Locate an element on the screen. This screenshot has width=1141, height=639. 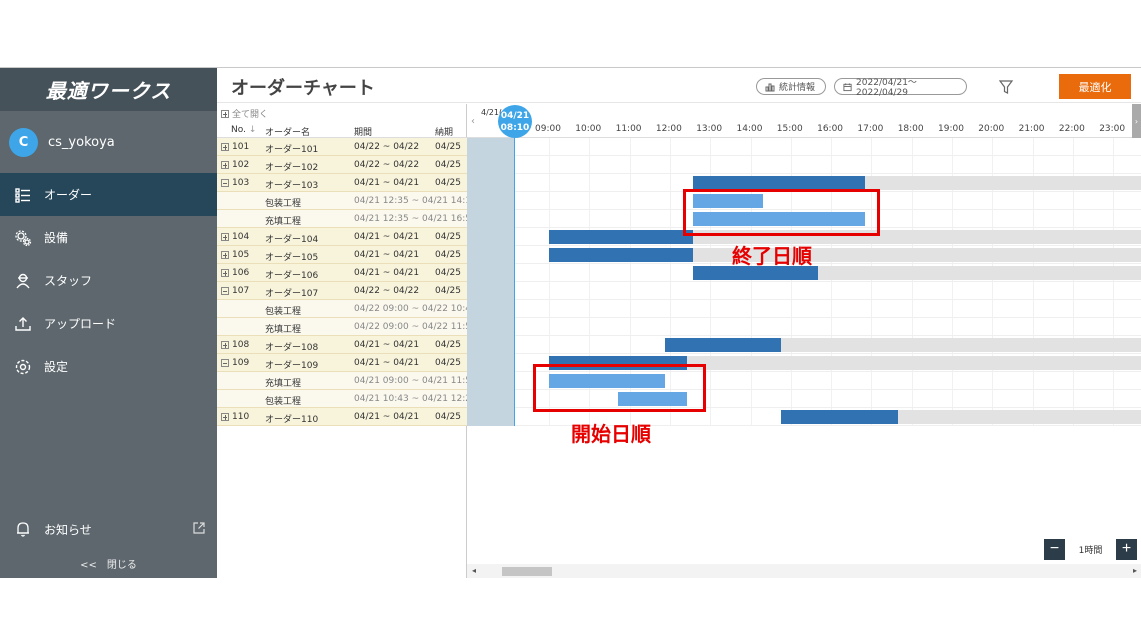
hour-label: 19:00 is located at coordinates (951, 129).